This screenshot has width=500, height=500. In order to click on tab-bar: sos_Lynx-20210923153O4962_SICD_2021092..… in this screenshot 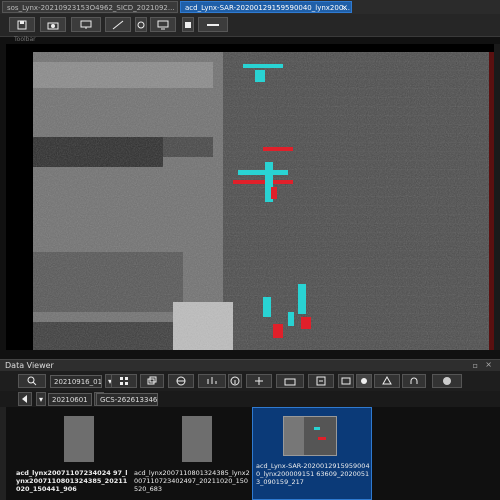, I will do `click(250, 7)`.